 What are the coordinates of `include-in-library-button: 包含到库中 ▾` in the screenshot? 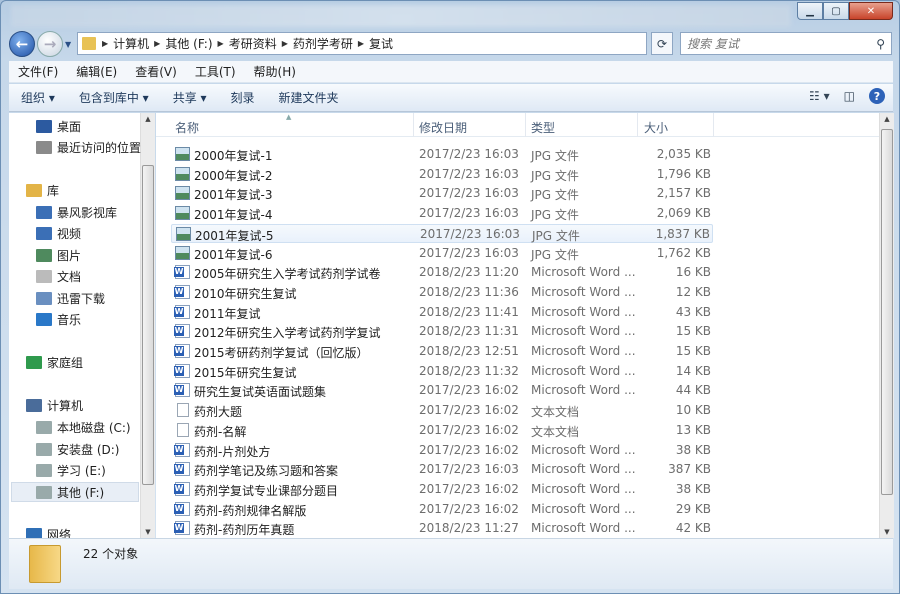 It's located at (114, 97).